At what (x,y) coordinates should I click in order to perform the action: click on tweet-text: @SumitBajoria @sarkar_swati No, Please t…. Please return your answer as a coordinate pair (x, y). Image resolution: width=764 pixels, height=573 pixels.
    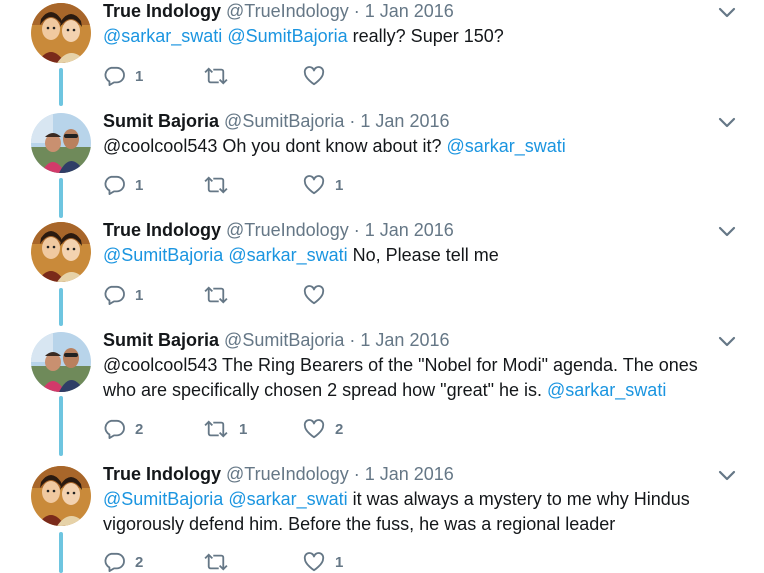
    Looking at the image, I should click on (403, 255).